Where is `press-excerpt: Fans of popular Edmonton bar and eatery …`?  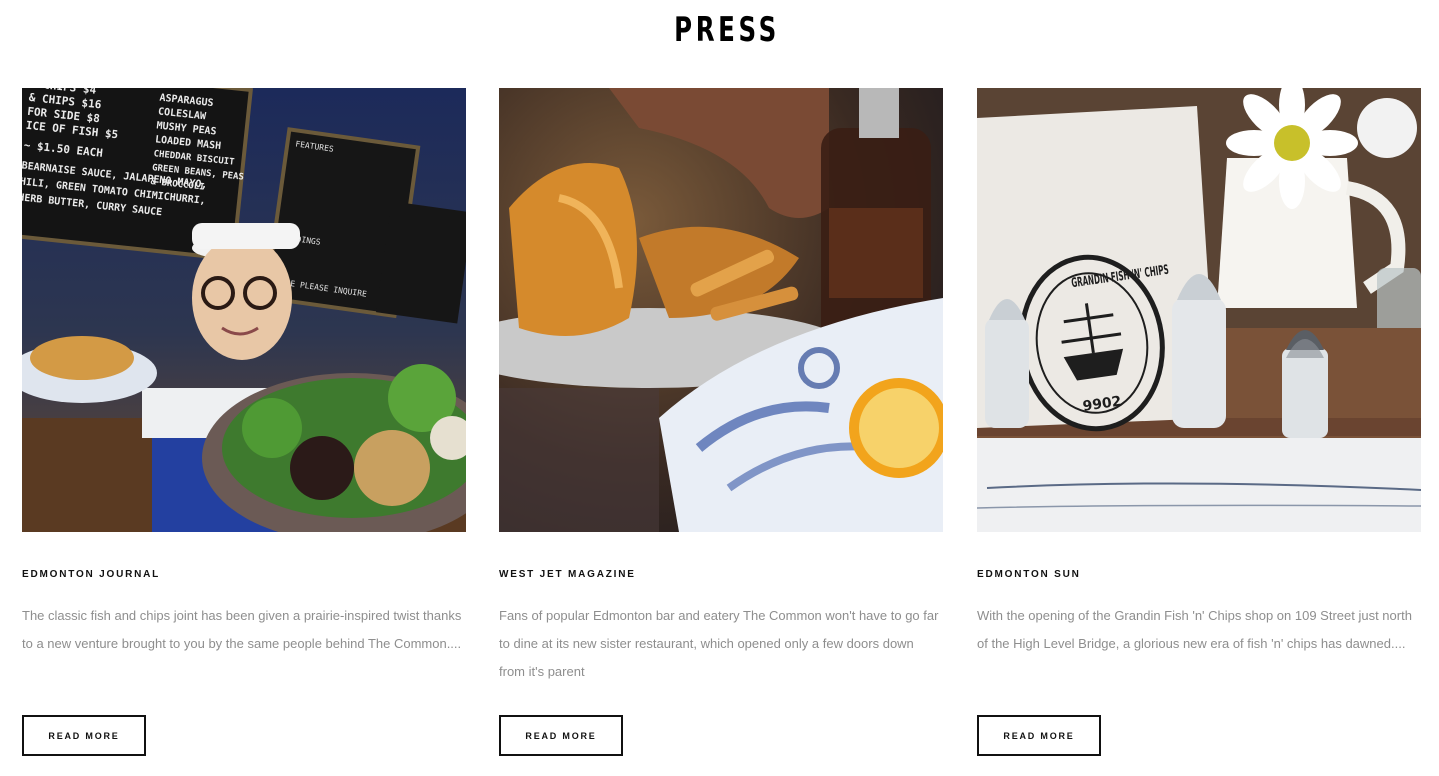 press-excerpt: Fans of popular Edmonton bar and eatery … is located at coordinates (719, 643).